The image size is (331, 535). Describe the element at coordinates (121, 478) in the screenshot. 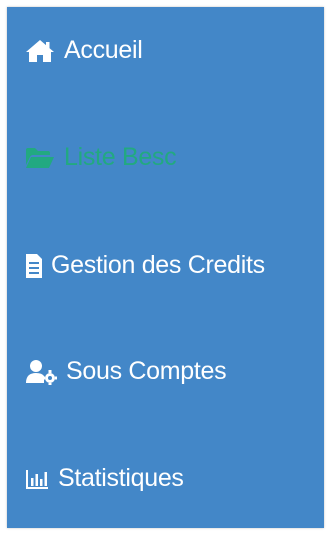

I see `sidebar-item-label: Statistiques` at that location.